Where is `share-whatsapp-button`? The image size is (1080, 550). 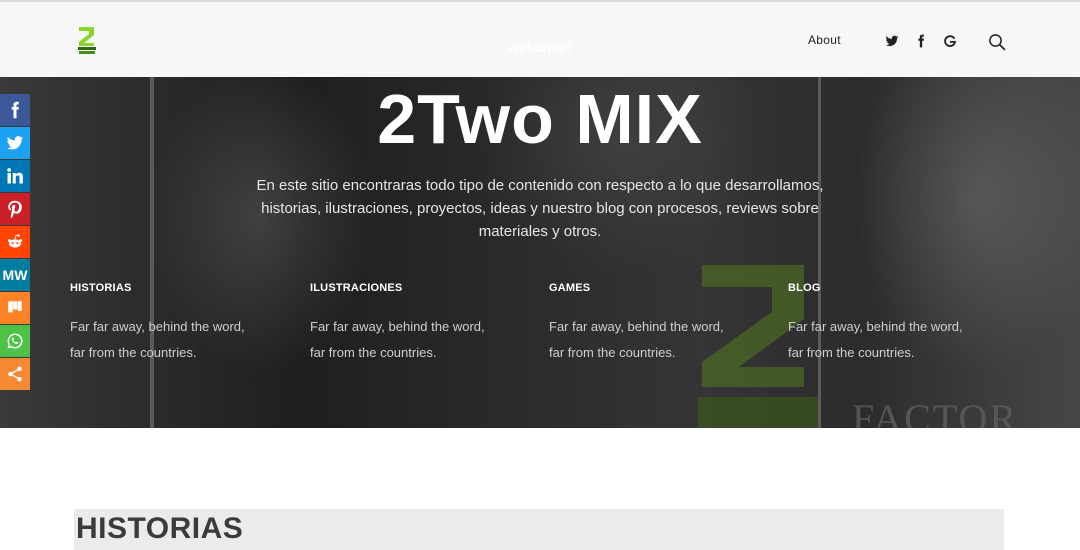 share-whatsapp-button is located at coordinates (15, 341).